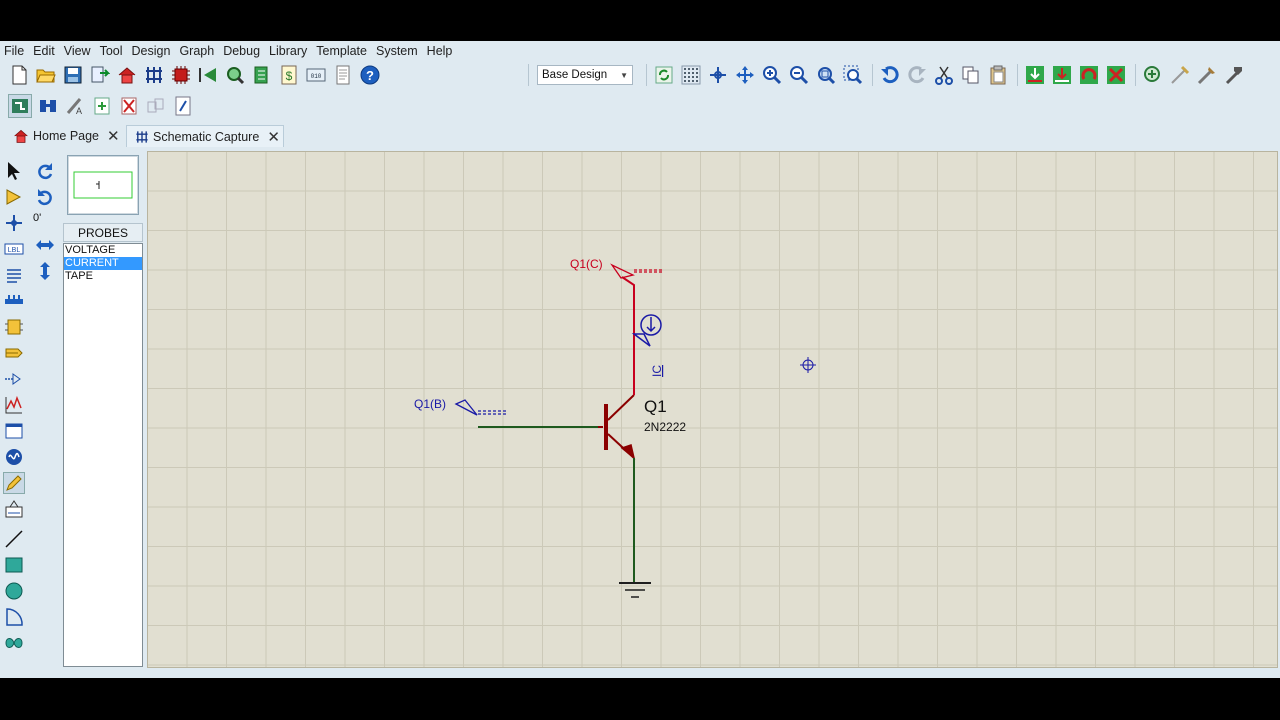 This screenshot has height=720, width=1280. What do you see at coordinates (14, 565) in the screenshot?
I see `box-tool-icon` at bounding box center [14, 565].